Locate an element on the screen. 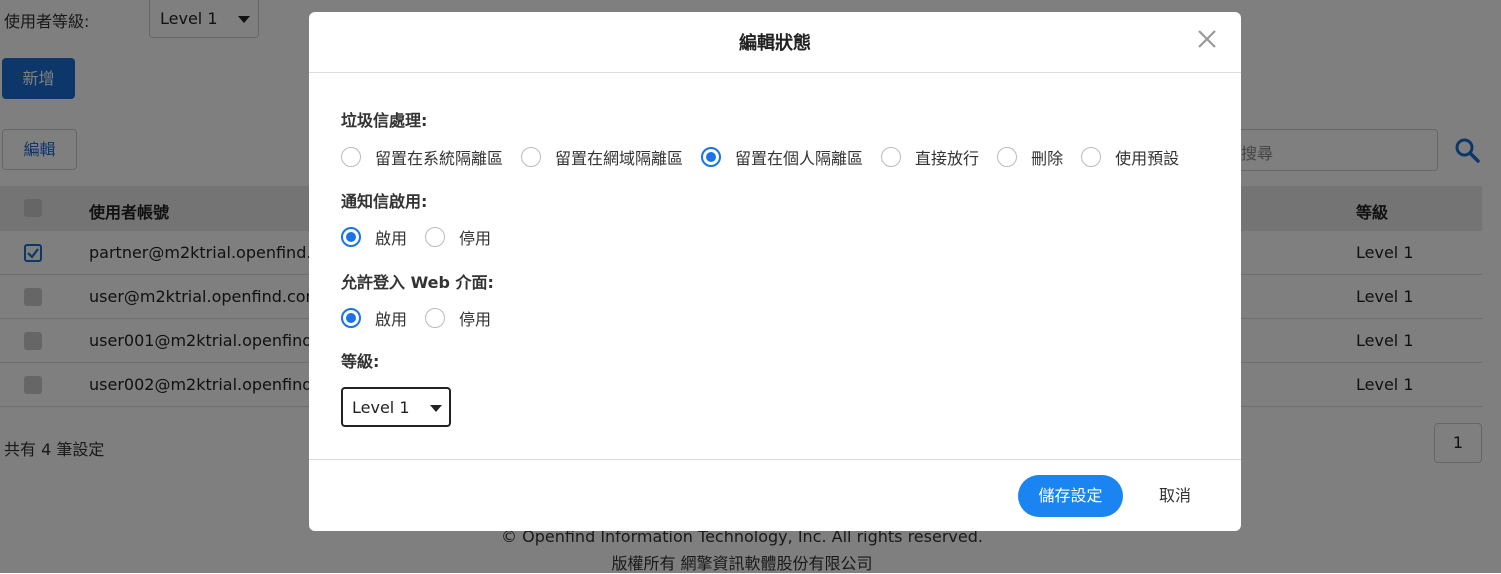 The image size is (1501, 574). radio-option-system-quarantine: 留置在系統隔離區 is located at coordinates (422, 157).